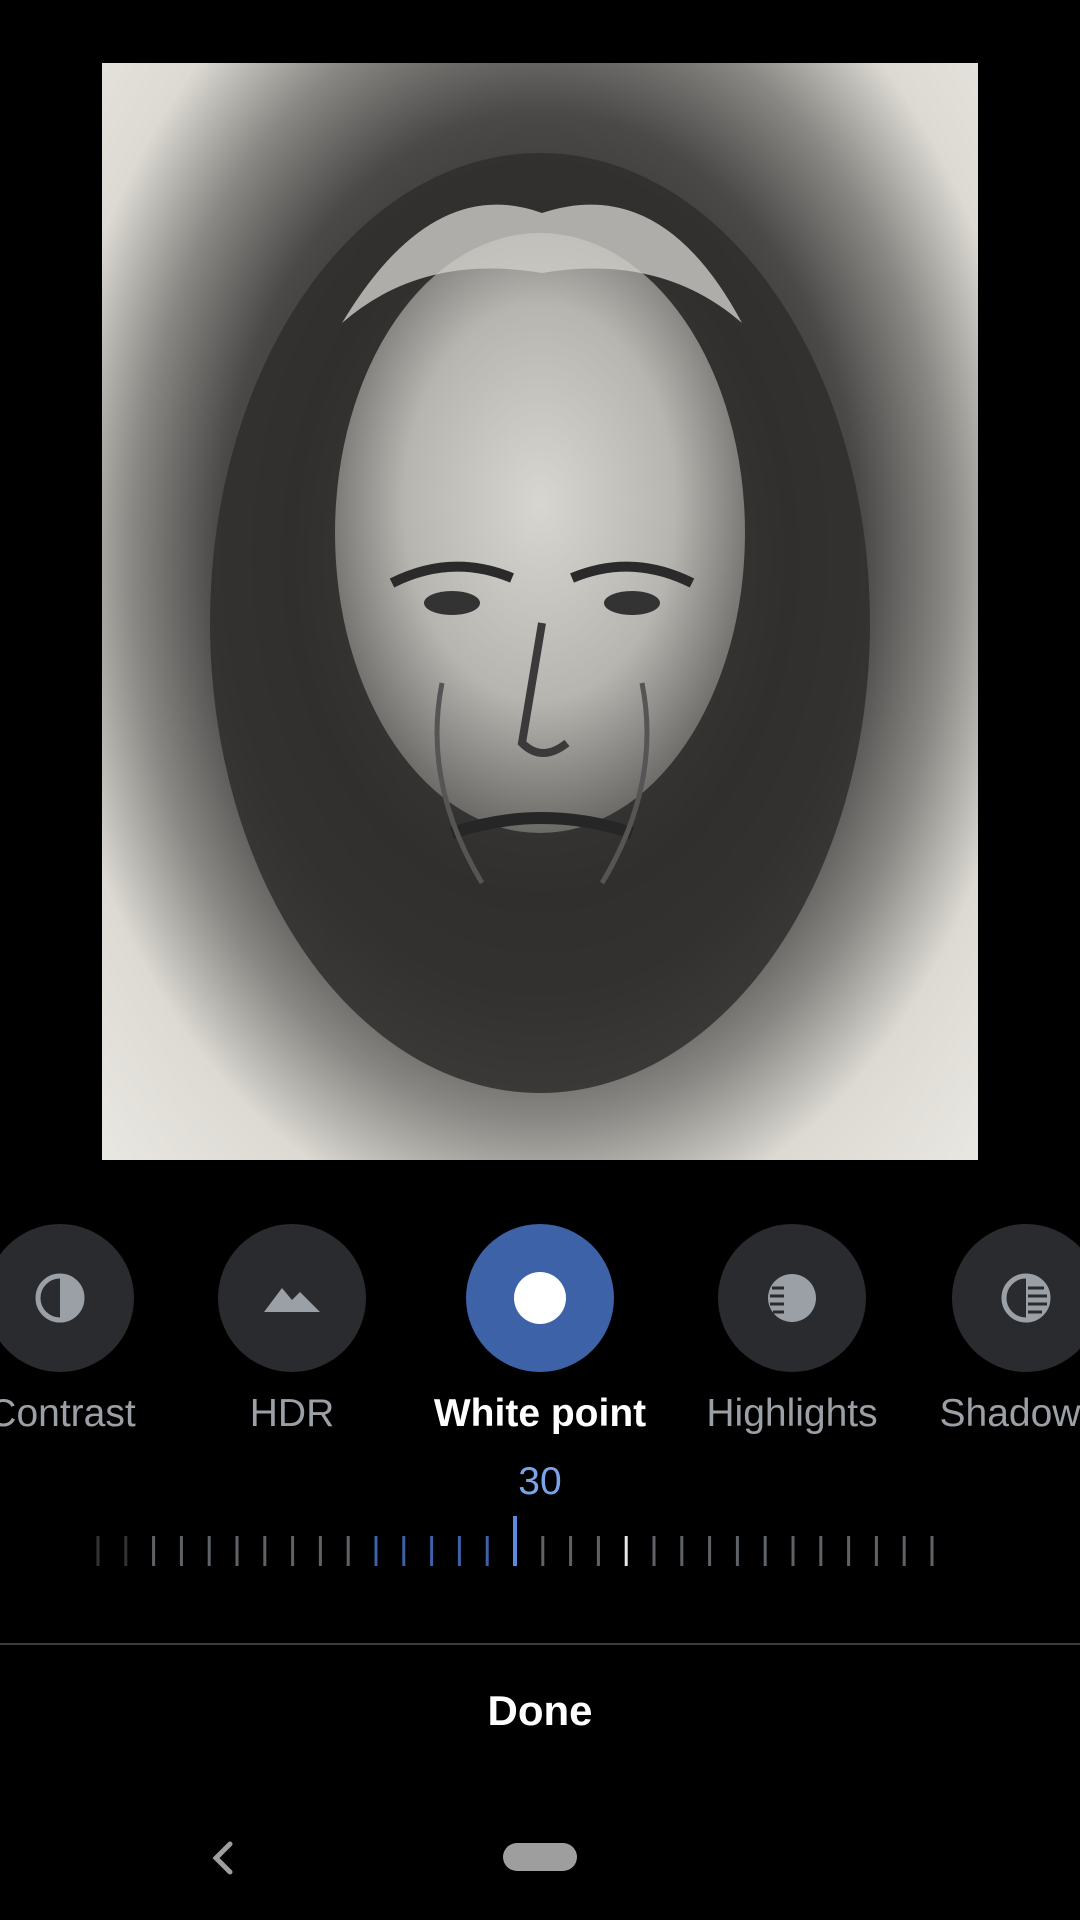  I want to click on tool-label-shadows: Shadow, so click(980, 1414).